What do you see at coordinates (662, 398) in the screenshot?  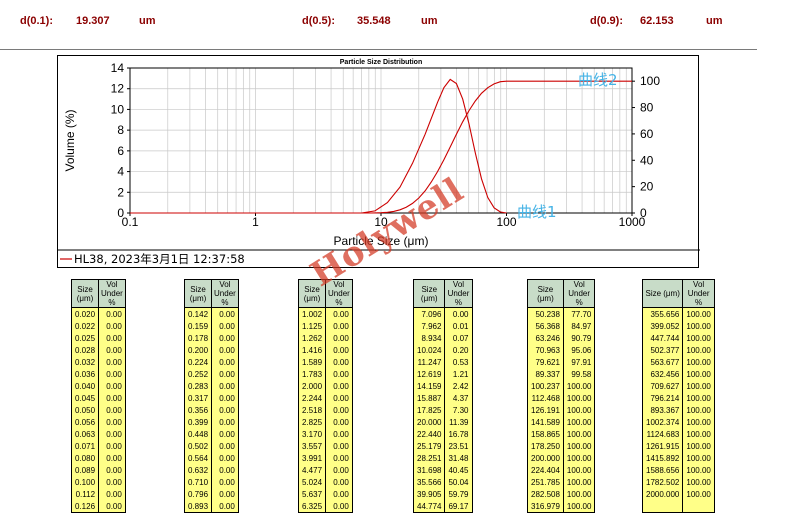 I see `size-cell: 796.214` at bounding box center [662, 398].